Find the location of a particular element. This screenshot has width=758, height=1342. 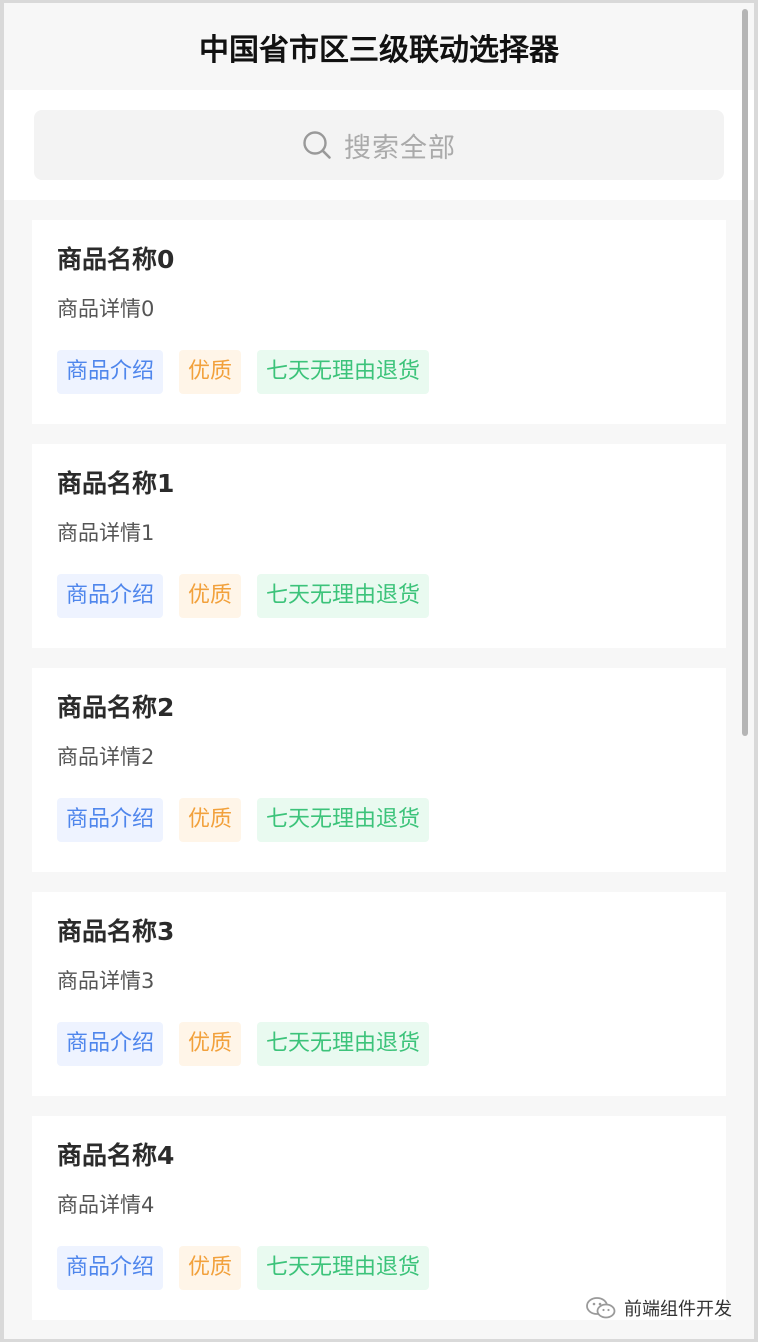

scrollbar is located at coordinates (745, 372).